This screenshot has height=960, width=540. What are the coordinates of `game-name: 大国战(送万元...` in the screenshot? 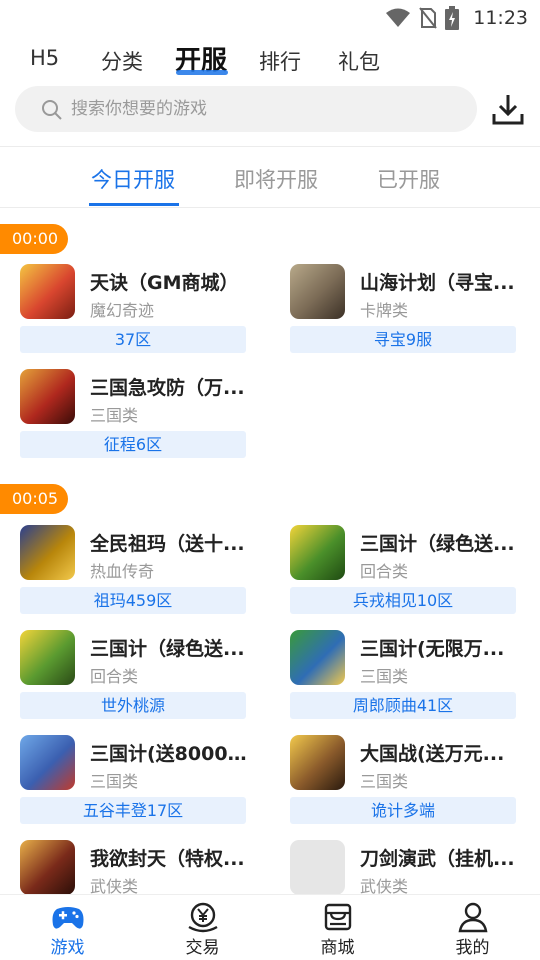 It's located at (432, 754).